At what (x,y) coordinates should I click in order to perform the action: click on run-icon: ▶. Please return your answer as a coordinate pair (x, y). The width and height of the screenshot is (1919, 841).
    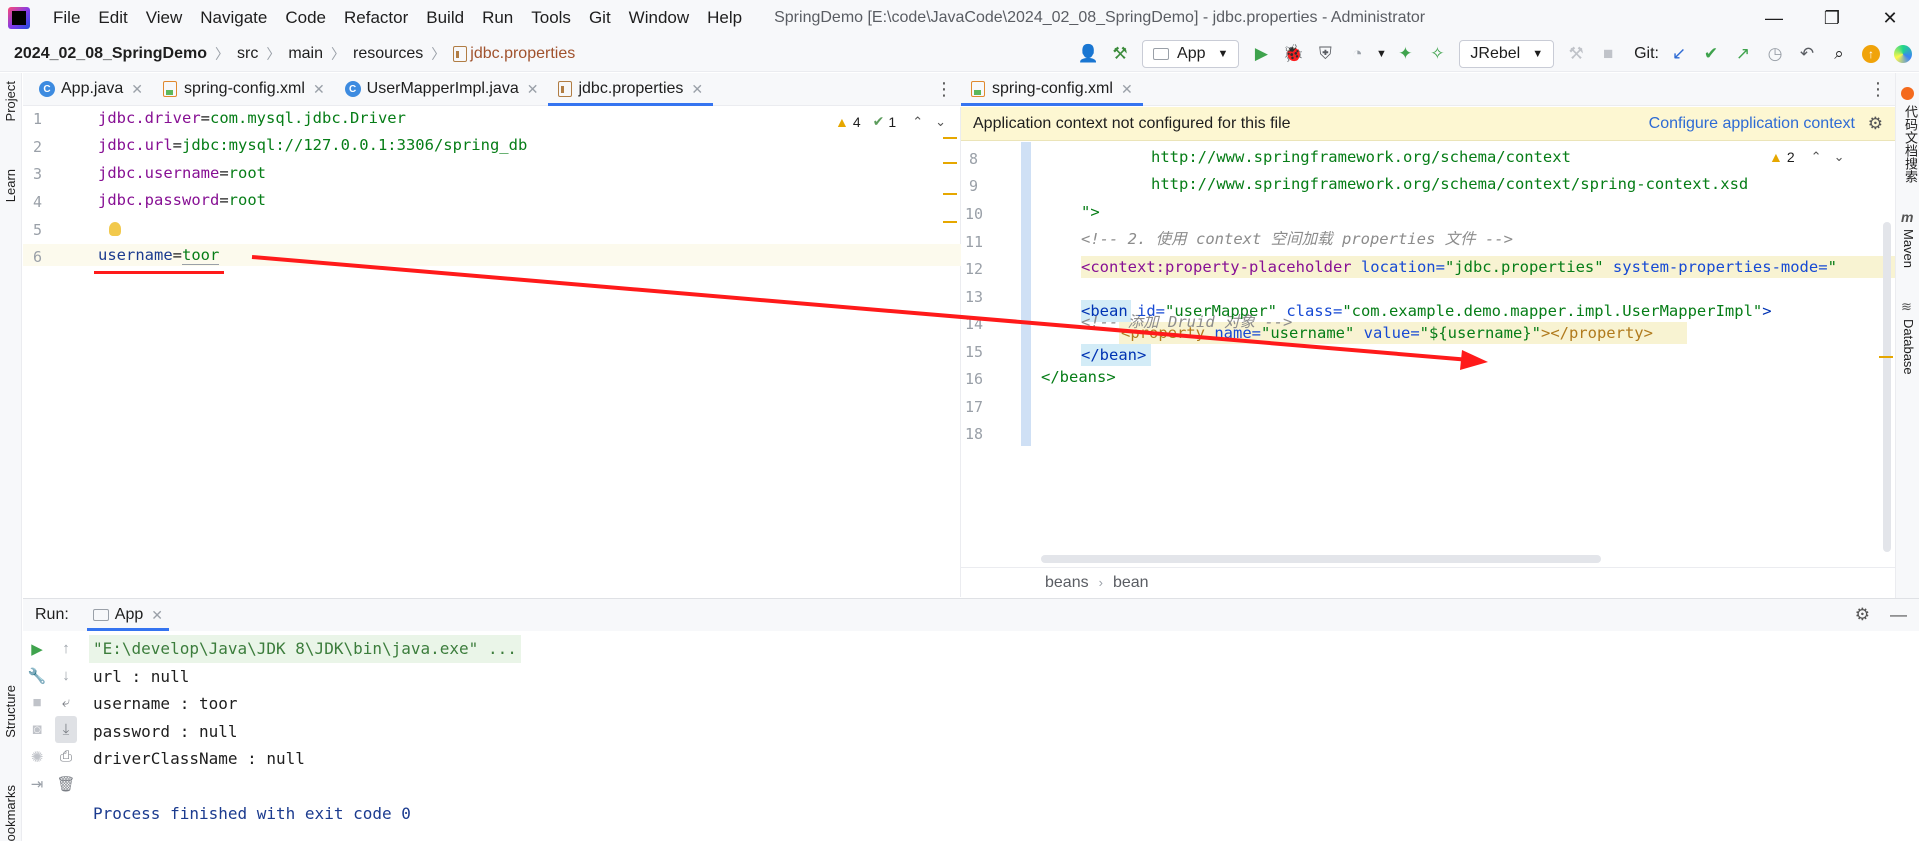
    Looking at the image, I should click on (1261, 54).